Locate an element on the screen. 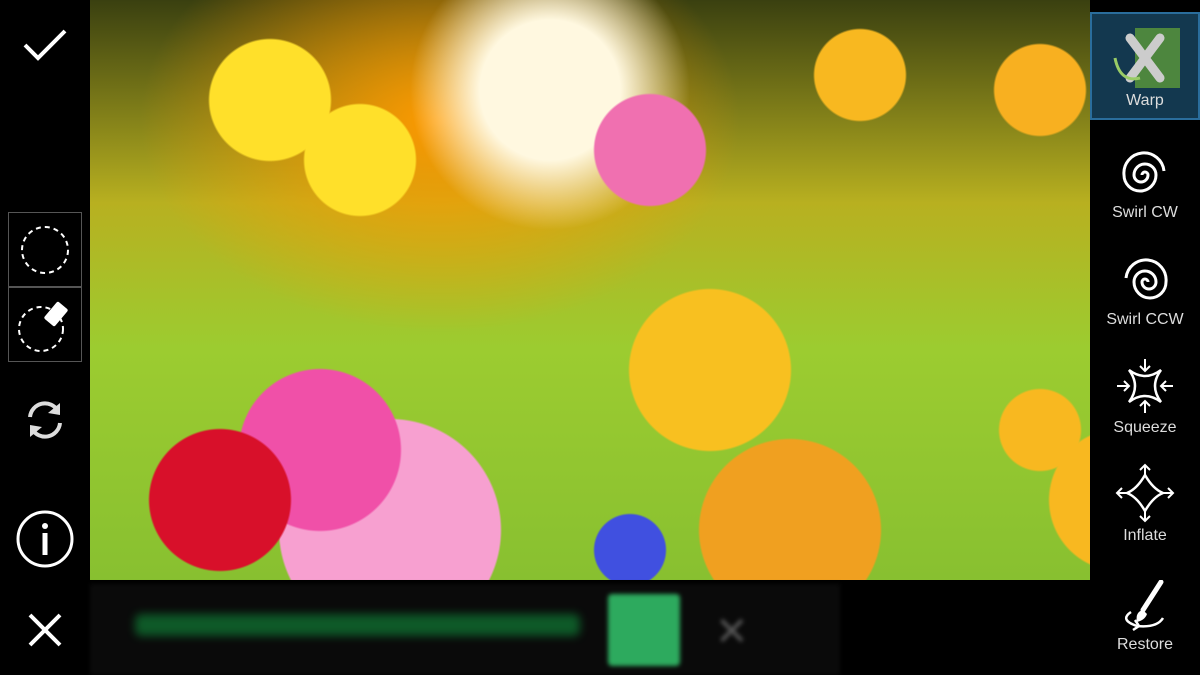 Image resolution: width=1200 pixels, height=675 pixels. dashed-circle-eraser-icon is located at coordinates (43, 326).